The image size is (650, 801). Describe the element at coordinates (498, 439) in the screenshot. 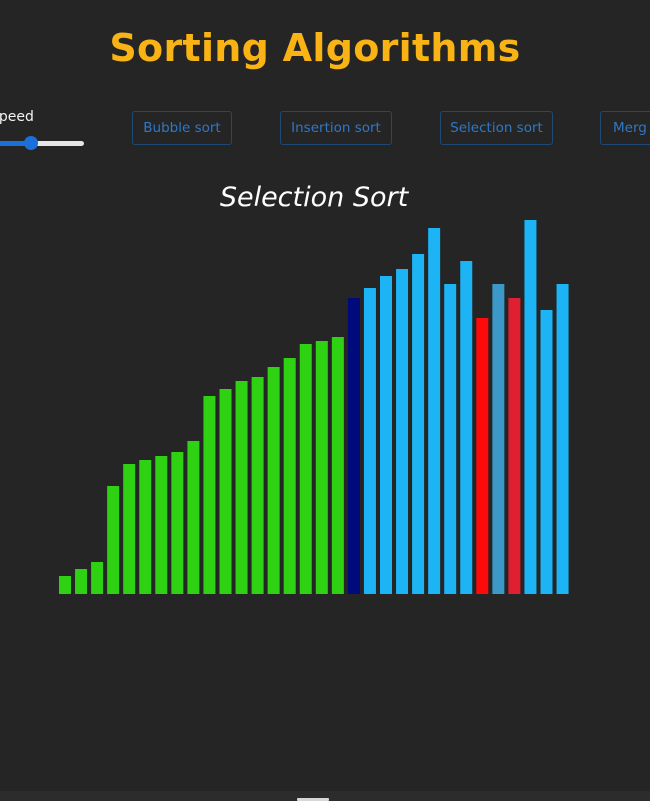

I see `bar-compare-blue` at that location.